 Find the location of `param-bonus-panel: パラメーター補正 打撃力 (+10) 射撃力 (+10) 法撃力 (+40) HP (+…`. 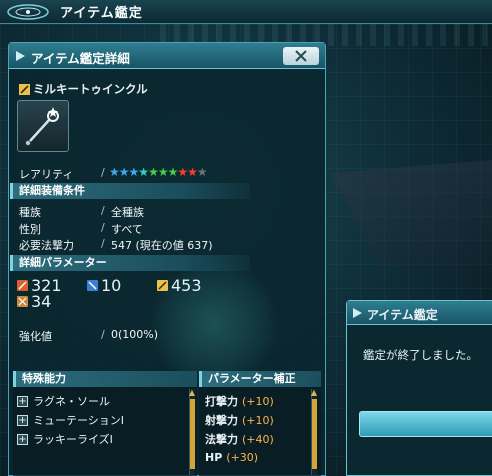

param-bonus-panel: パラメーター補正 打撃力 (+10) 射撃力 (+10) 法撃力 (+40) HP (+… is located at coordinates (260, 423).